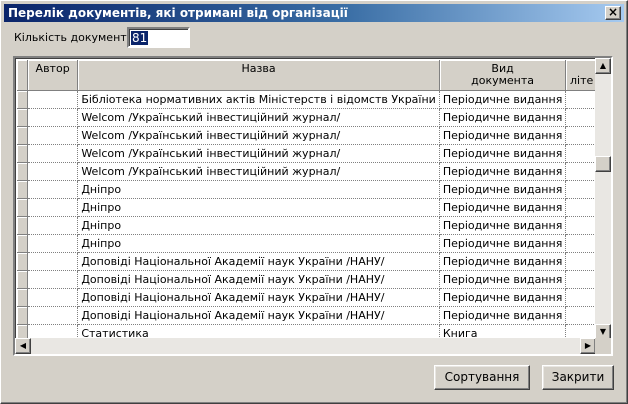 This screenshot has width=628, height=404. Describe the element at coordinates (482, 377) in the screenshot. I see `sort-button: Сортування` at that location.